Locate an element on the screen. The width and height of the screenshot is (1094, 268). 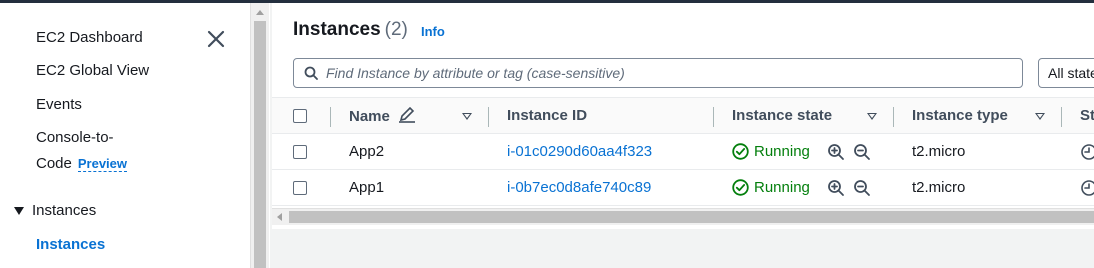
column-header-name: Name is located at coordinates (382, 115).